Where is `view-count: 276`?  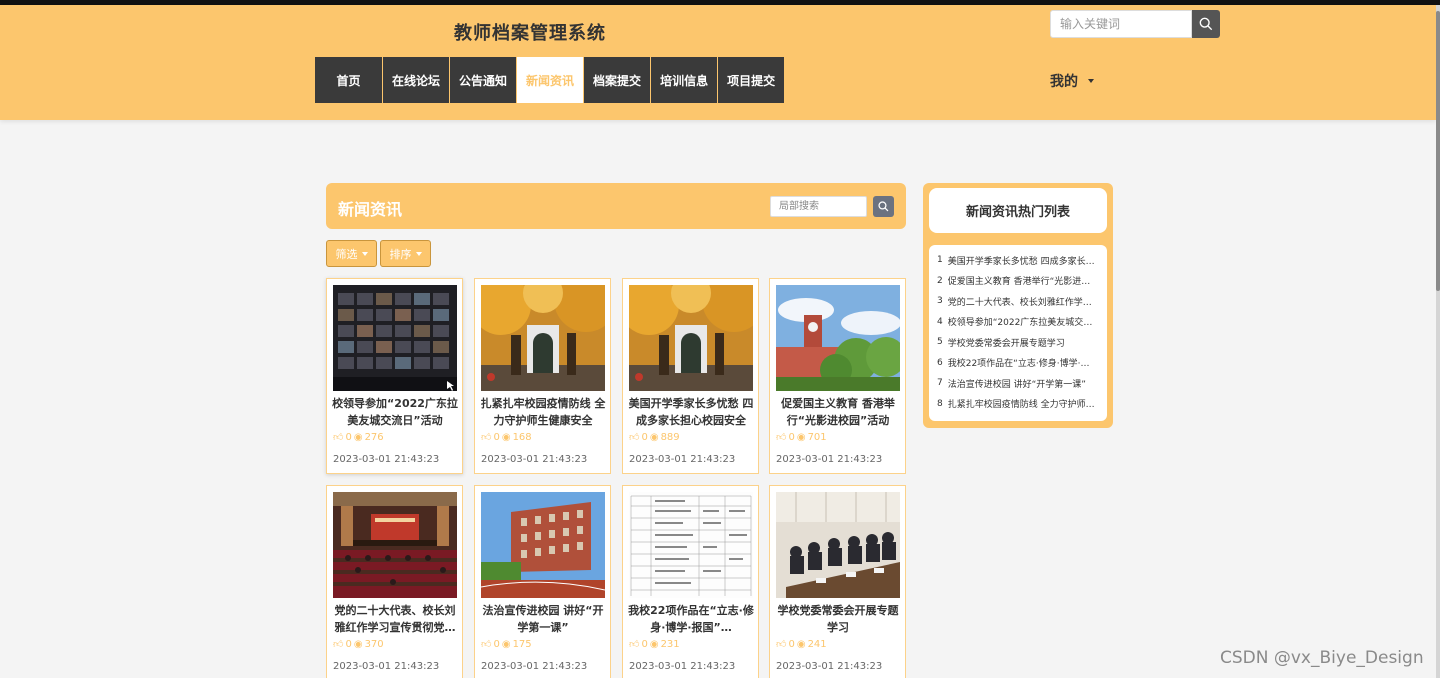
view-count: 276 is located at coordinates (374, 437).